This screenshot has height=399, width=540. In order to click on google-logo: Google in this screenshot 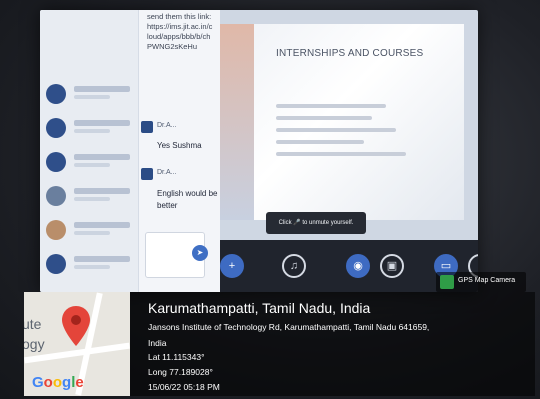, I will do `click(58, 382)`.